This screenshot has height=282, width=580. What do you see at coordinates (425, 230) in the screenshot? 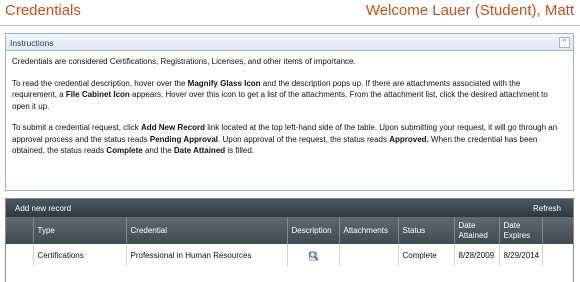
I see `column-header-status: Status` at bounding box center [425, 230].